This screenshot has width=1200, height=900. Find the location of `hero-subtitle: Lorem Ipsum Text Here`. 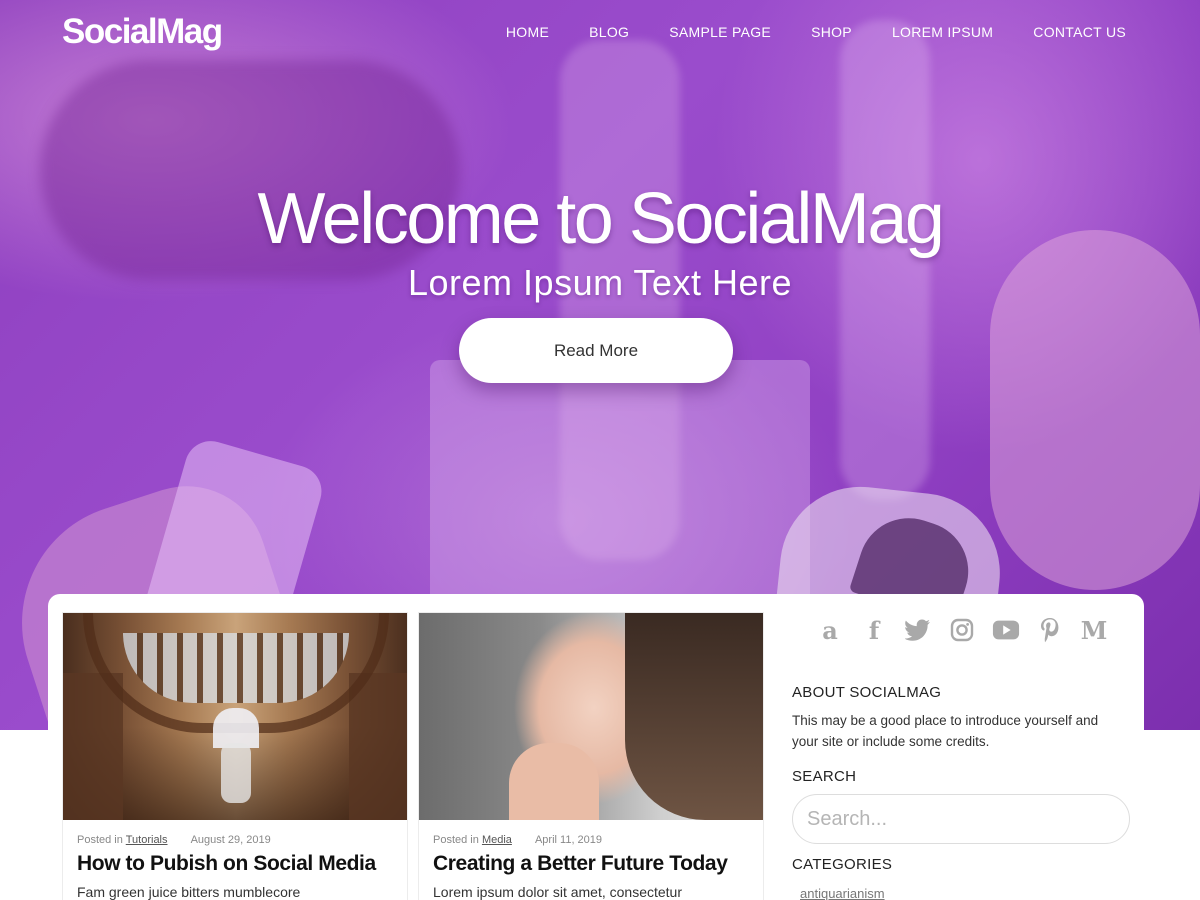

hero-subtitle: Lorem Ipsum Text Here is located at coordinates (600, 282).